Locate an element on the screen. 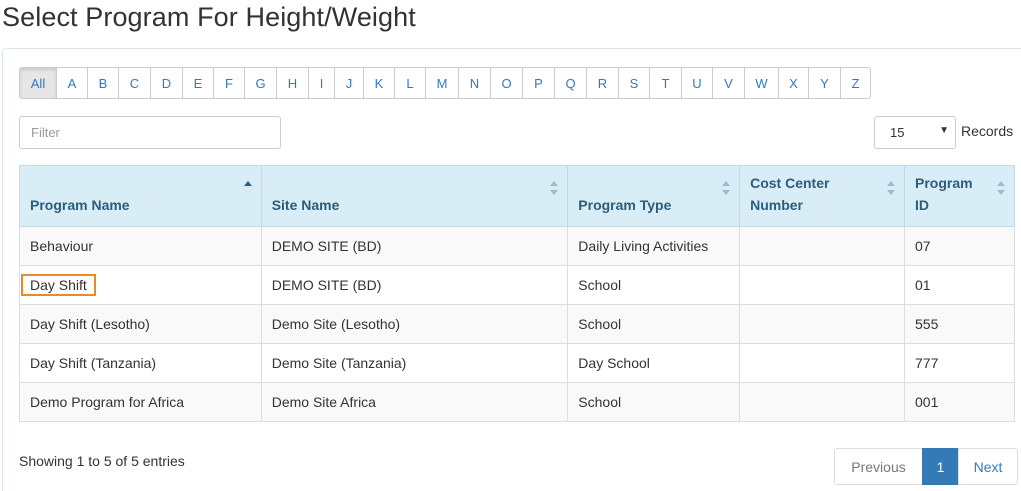  table-cell: Demo Site (Tanzania) is located at coordinates (414, 363).